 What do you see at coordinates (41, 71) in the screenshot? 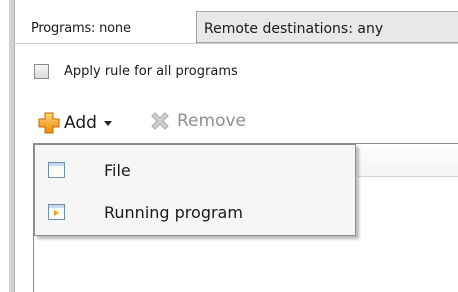
I see `apply-all-programs-checkbox` at bounding box center [41, 71].